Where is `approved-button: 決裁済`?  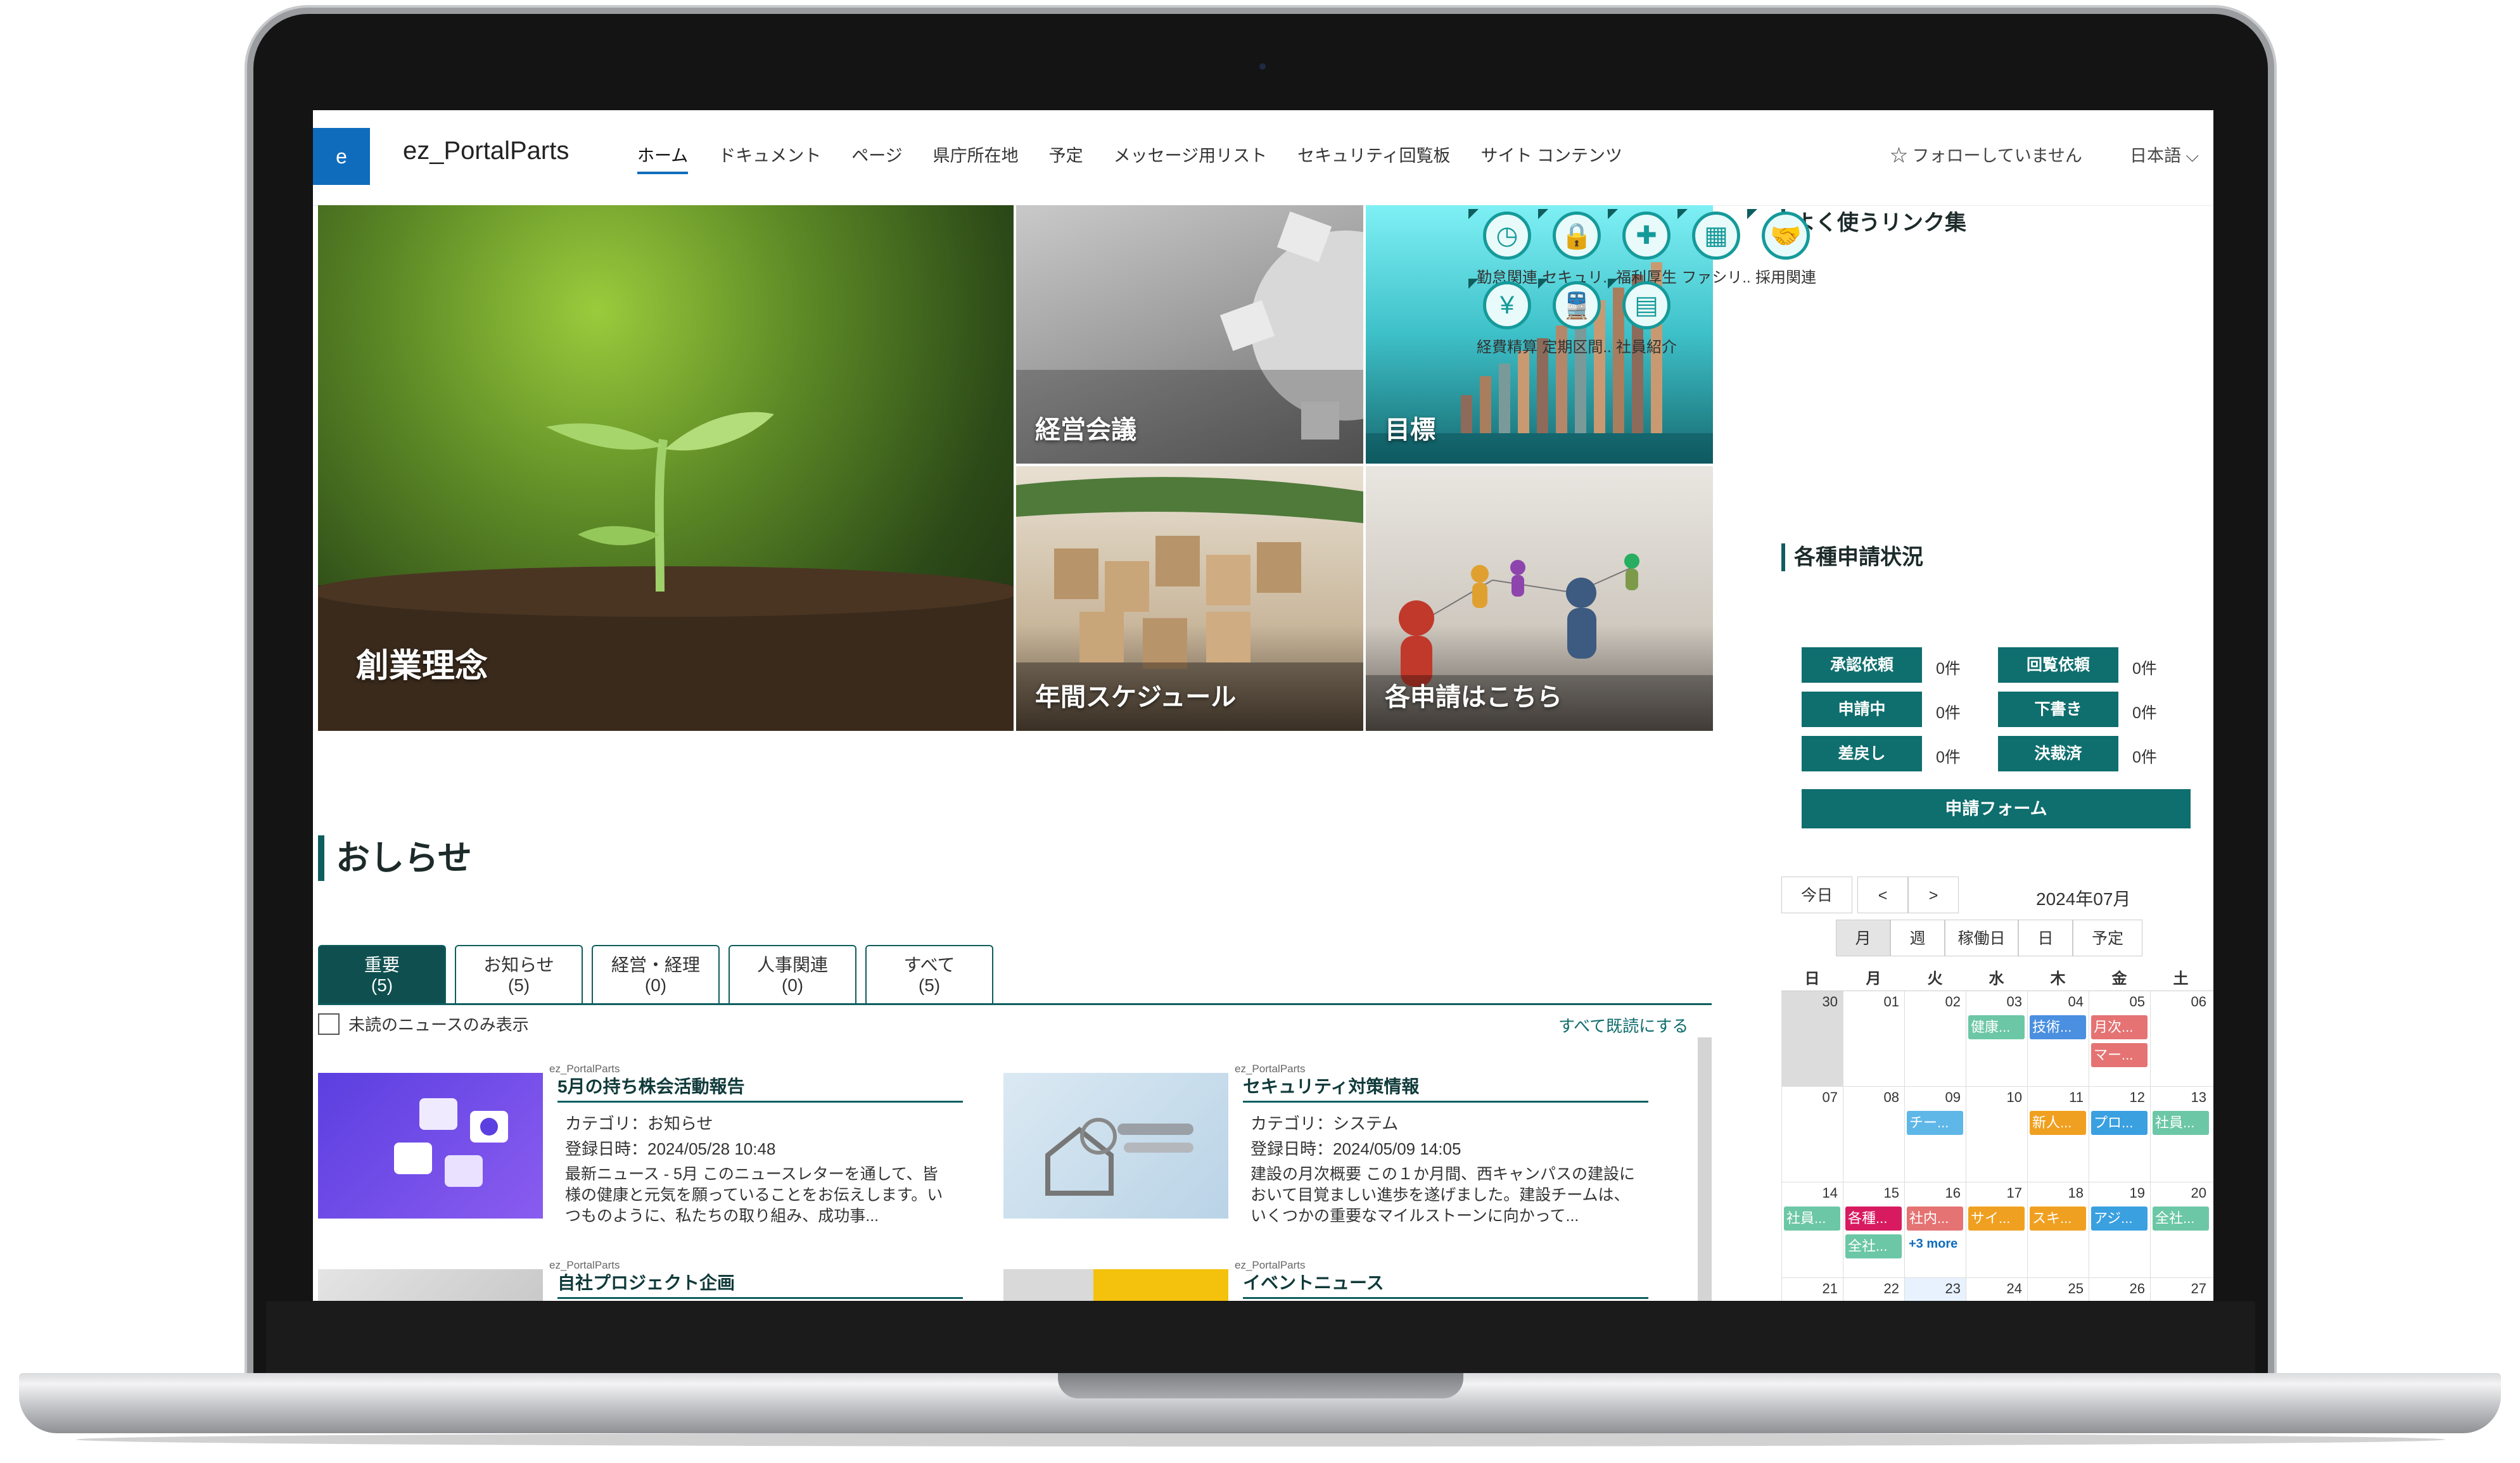
approved-button: 決裁済 is located at coordinates (2058, 753).